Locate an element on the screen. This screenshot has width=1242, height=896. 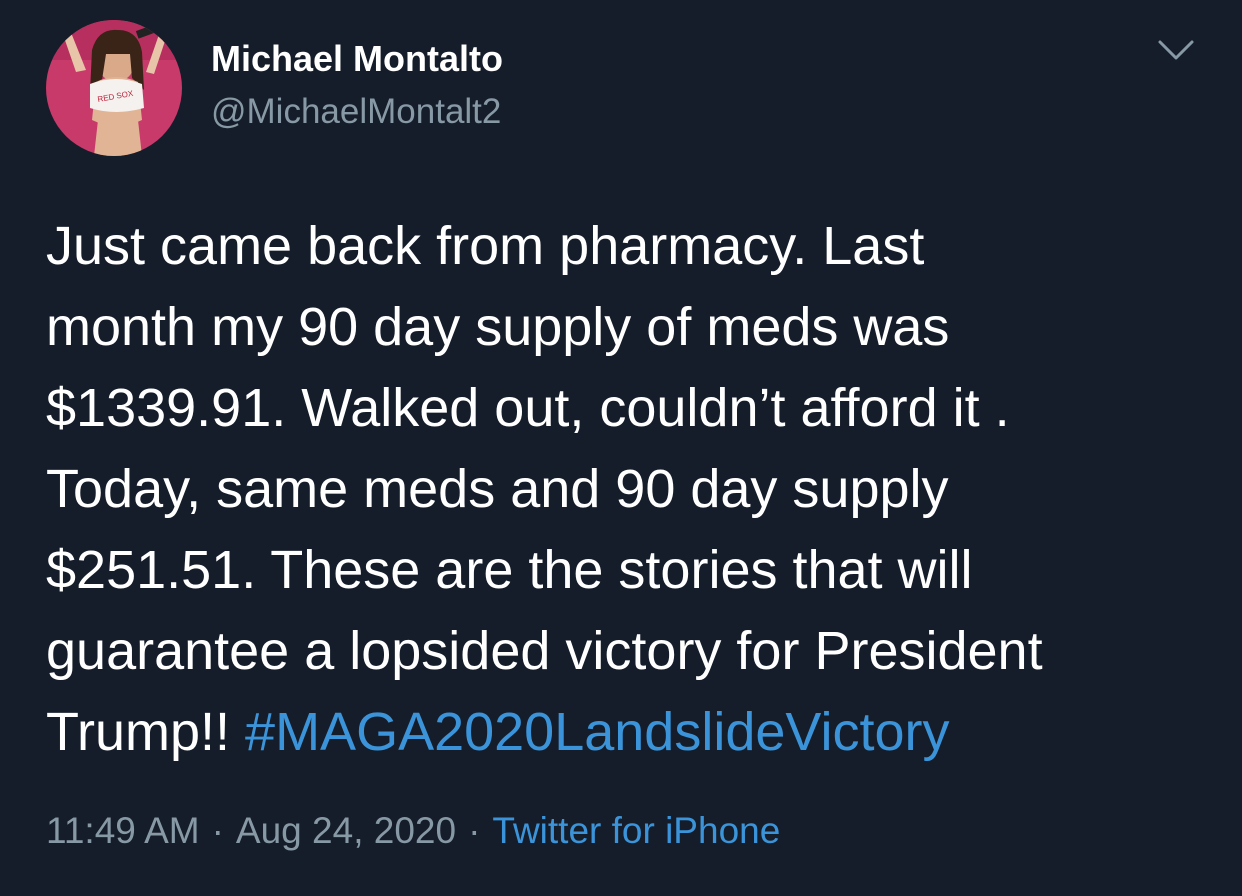
top-edge is located at coordinates (621, 5).